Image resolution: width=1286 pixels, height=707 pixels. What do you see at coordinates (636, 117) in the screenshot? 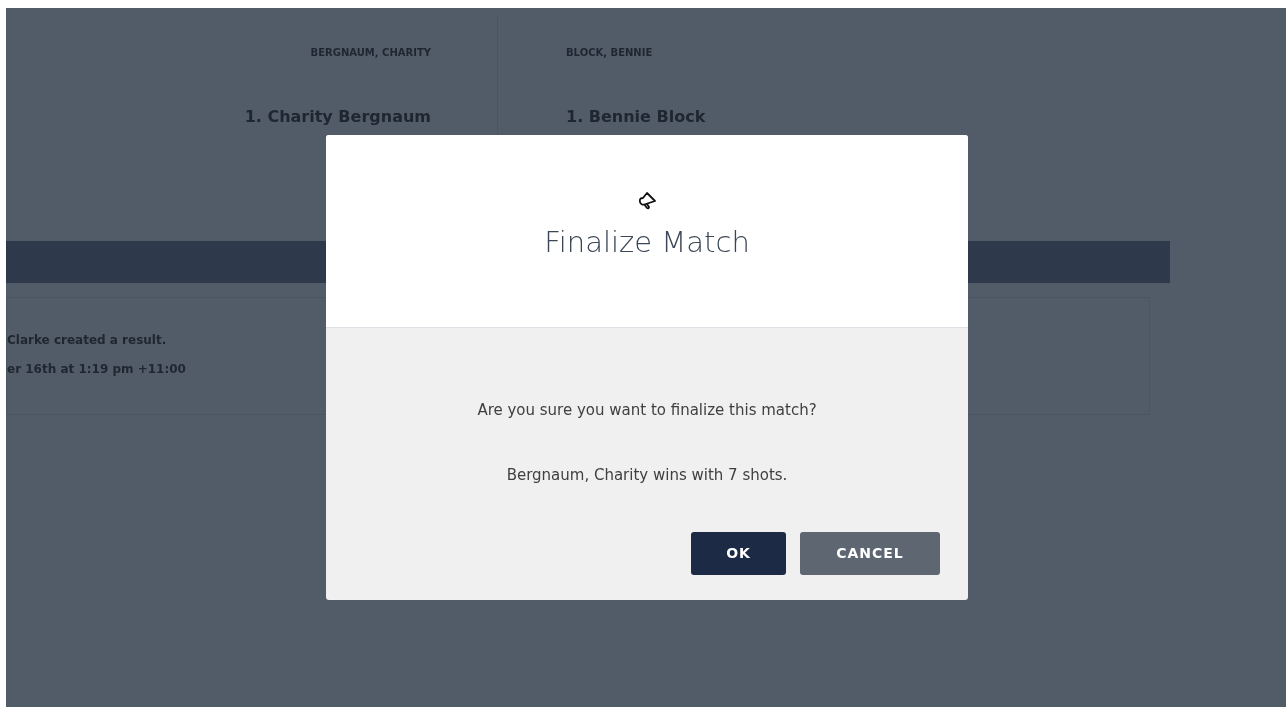
I see `player-name: 1. Bennie Block` at bounding box center [636, 117].